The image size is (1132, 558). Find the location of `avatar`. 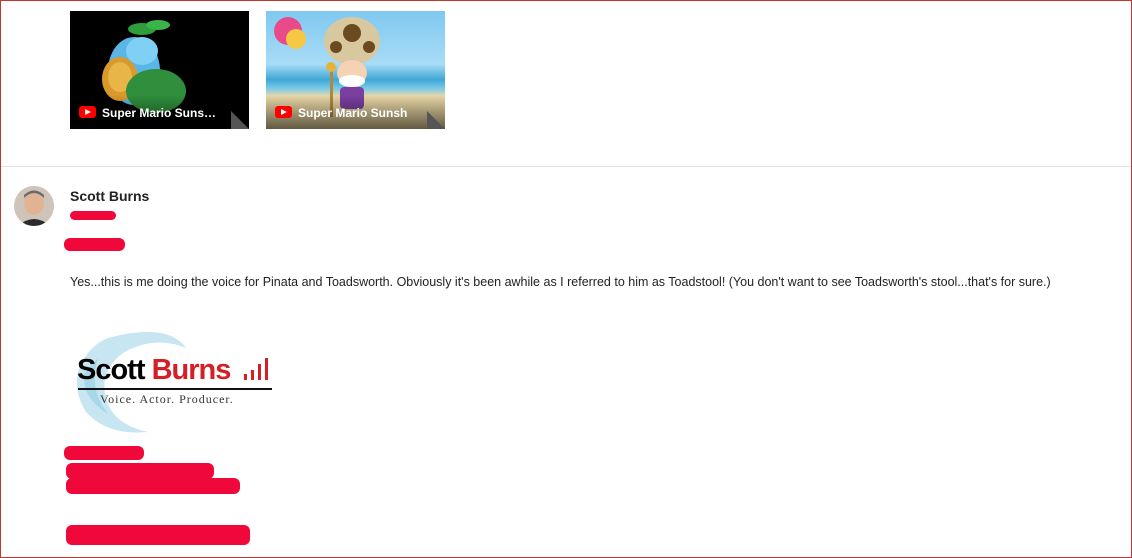

avatar is located at coordinates (34, 206).